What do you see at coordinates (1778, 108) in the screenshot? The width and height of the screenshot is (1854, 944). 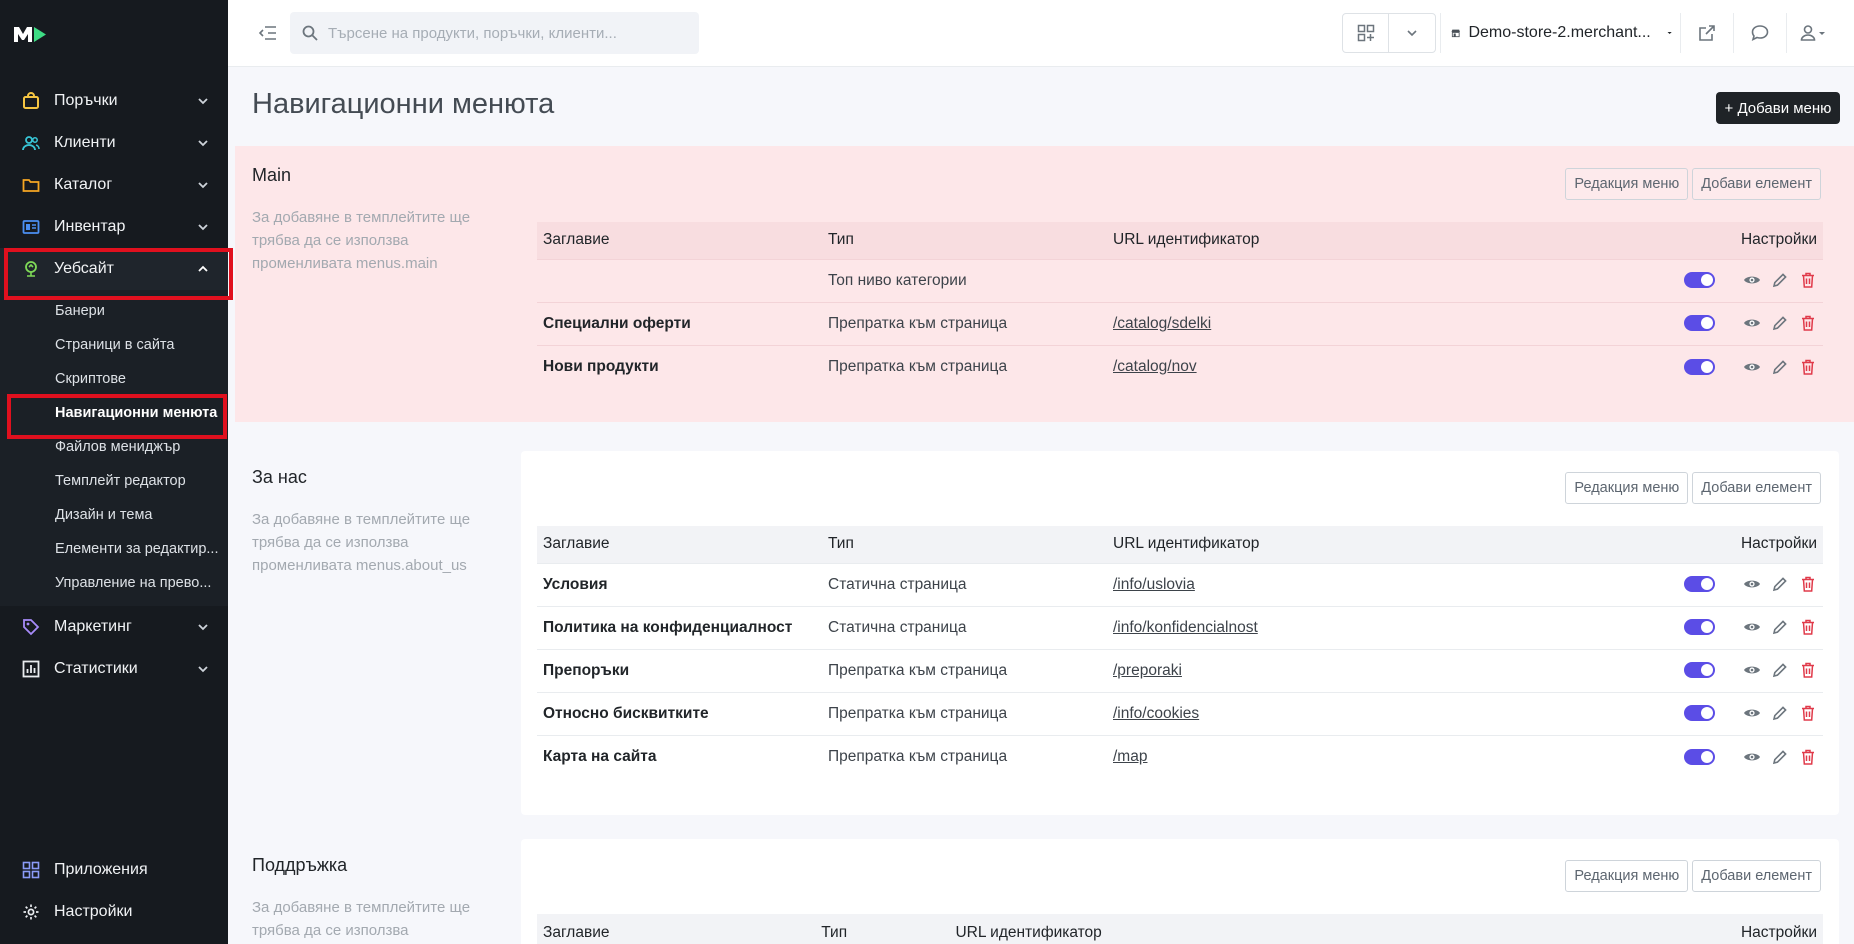 I see `add-menu-button: + Добави меню` at bounding box center [1778, 108].